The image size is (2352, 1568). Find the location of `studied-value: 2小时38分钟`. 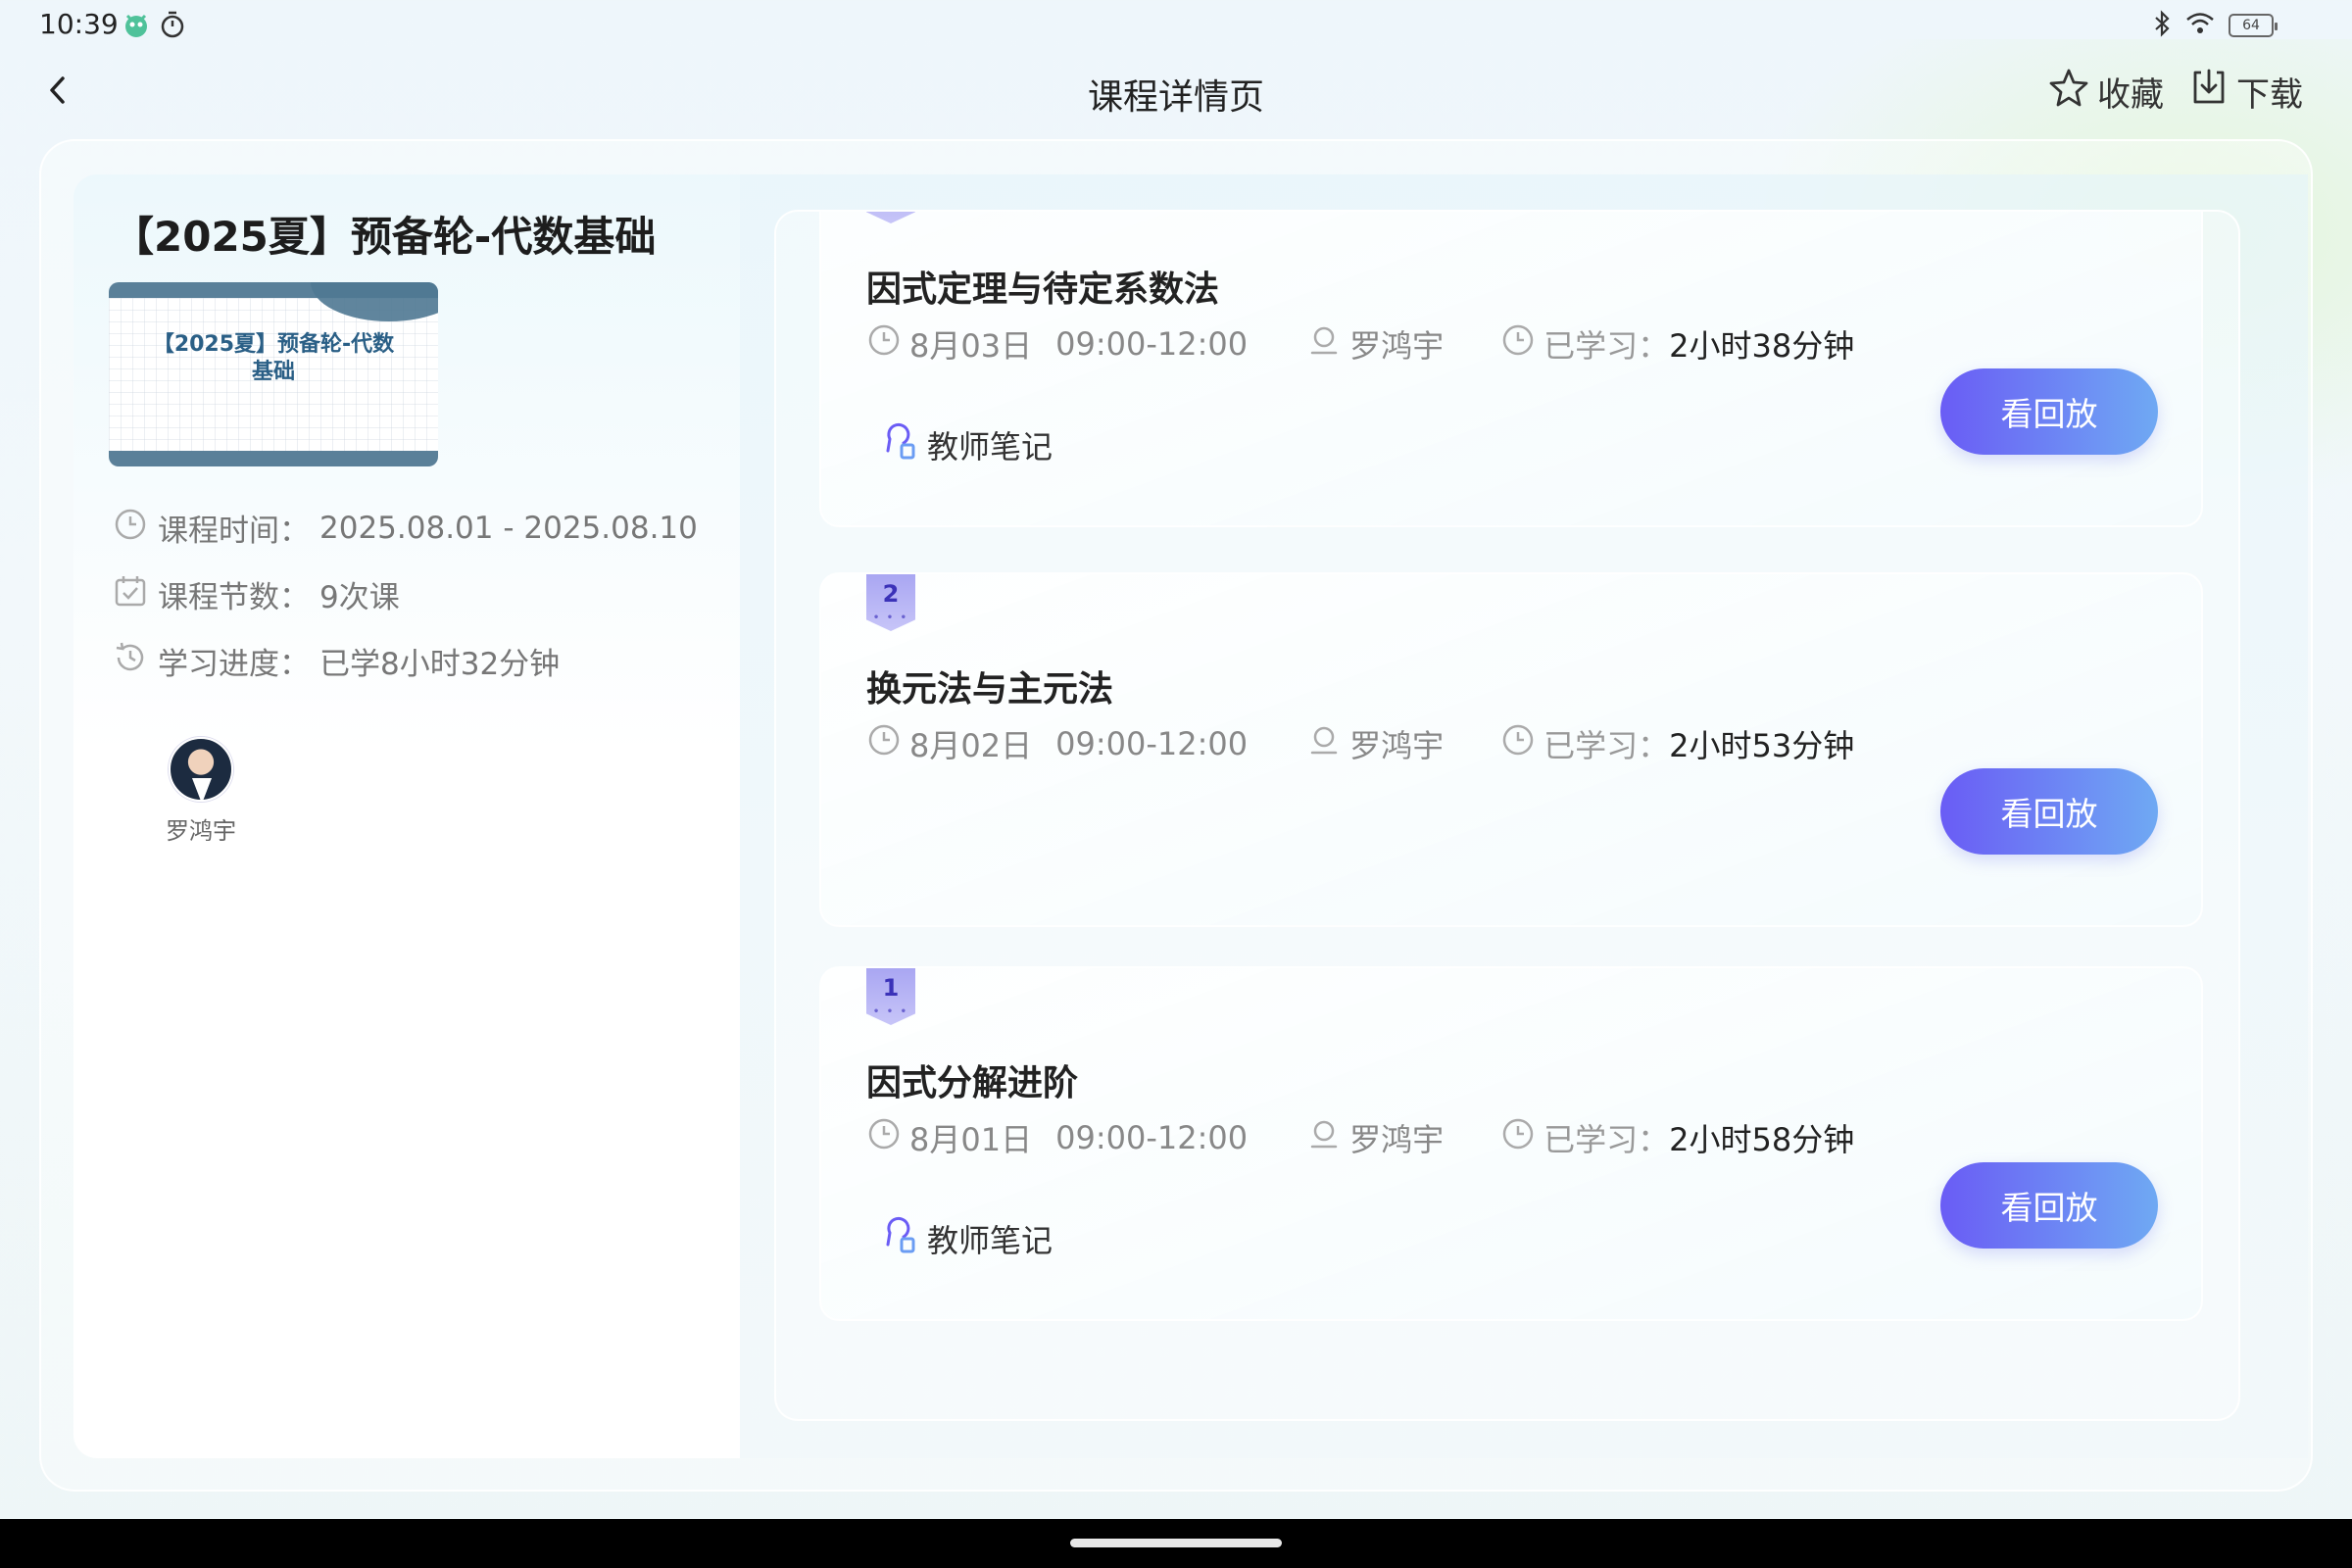

studied-value: 2小时38分钟 is located at coordinates (1762, 346).